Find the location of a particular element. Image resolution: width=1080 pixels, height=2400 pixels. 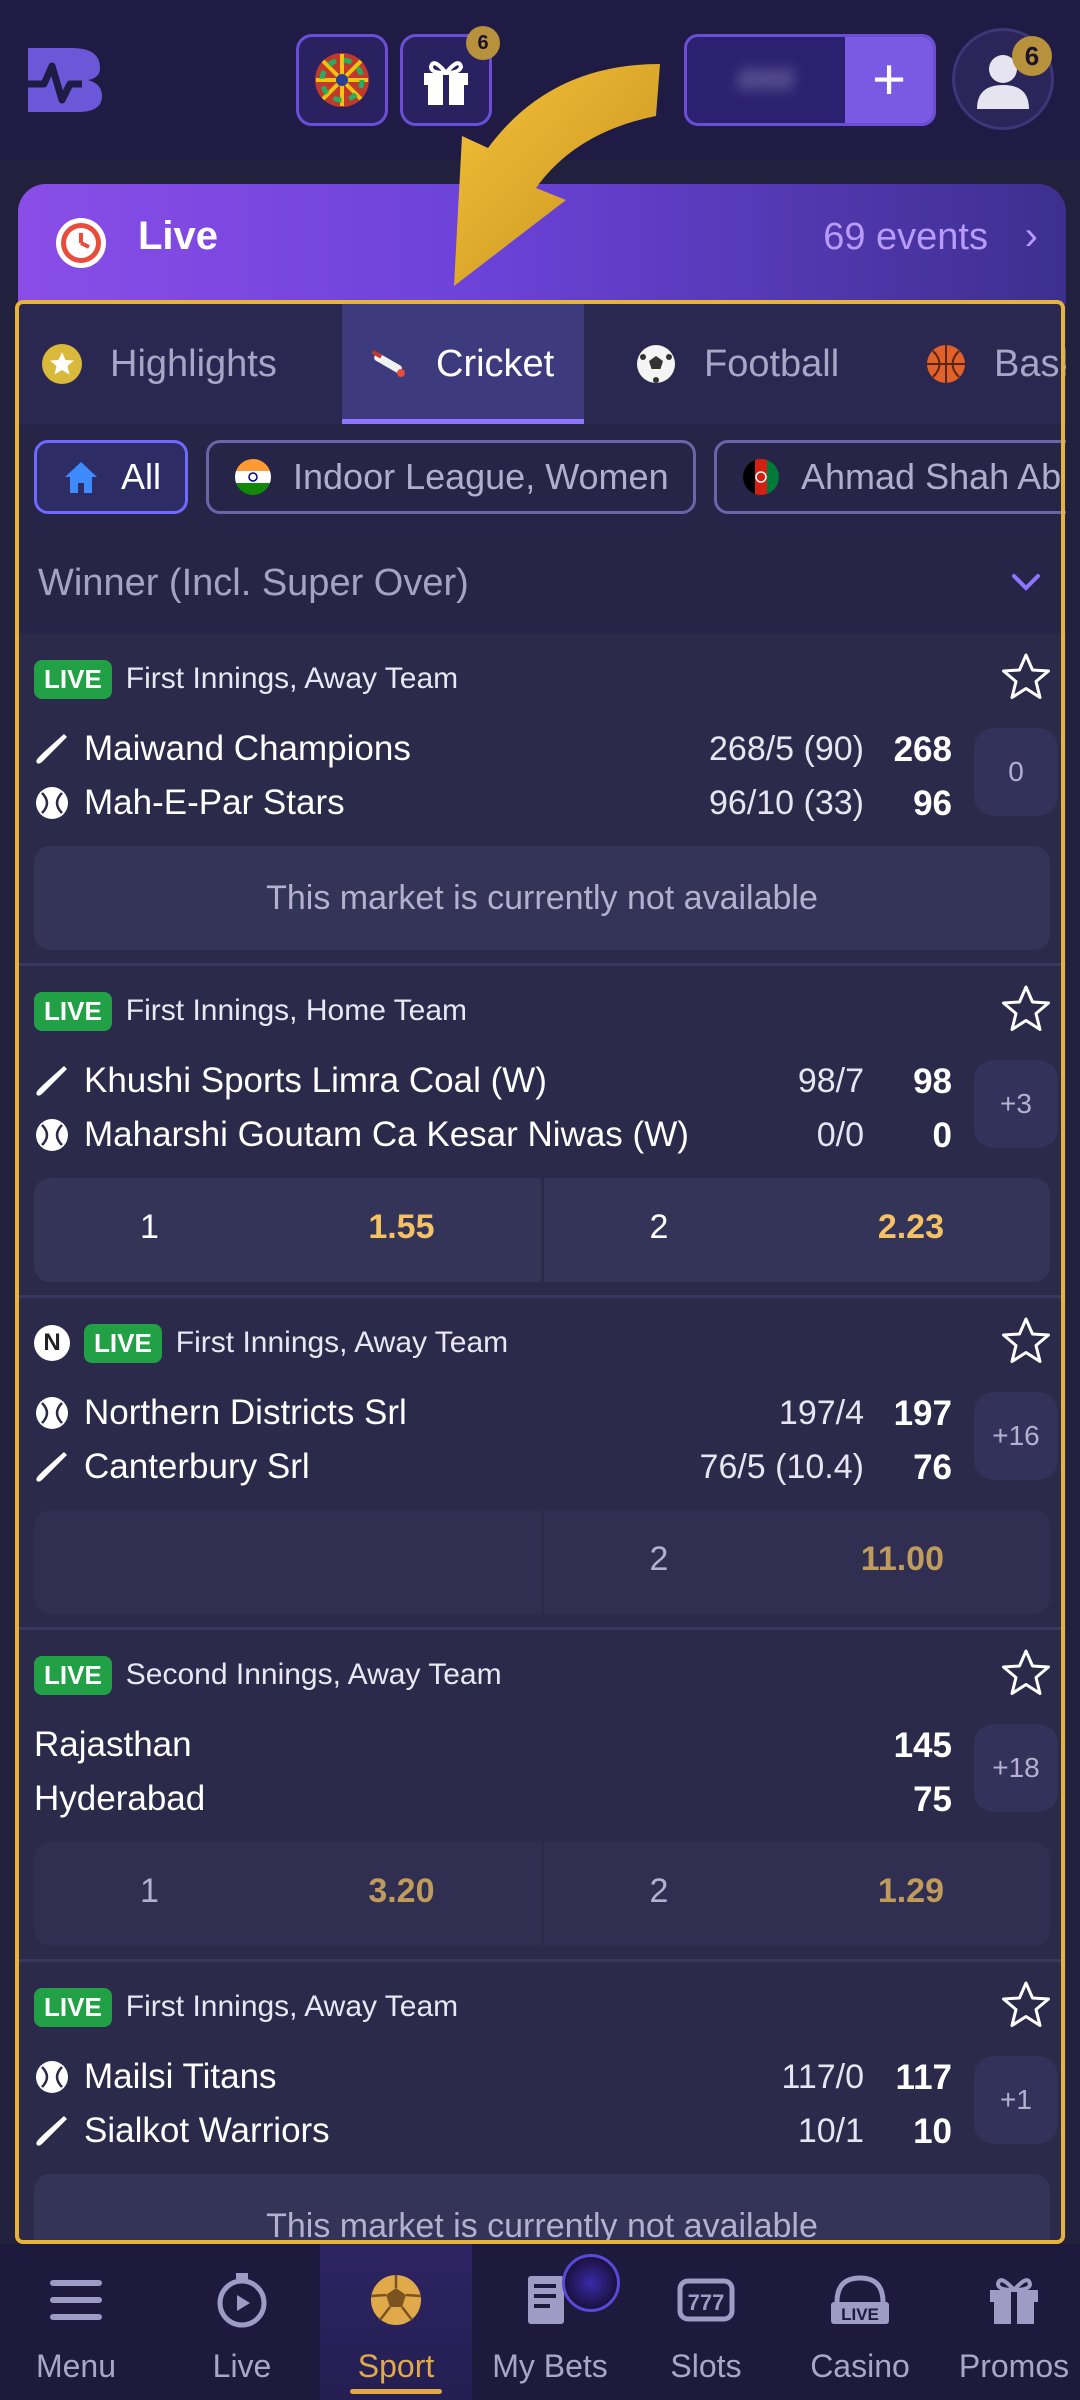

wheel-icon is located at coordinates (342, 80).